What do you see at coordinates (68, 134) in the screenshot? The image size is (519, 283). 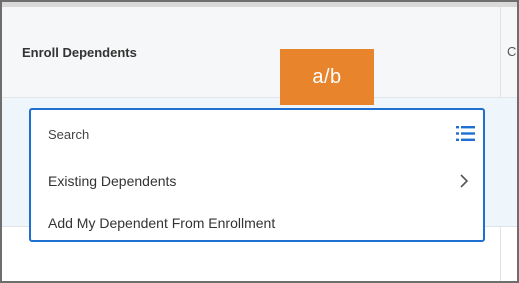 I see `search-input: Search` at bounding box center [68, 134].